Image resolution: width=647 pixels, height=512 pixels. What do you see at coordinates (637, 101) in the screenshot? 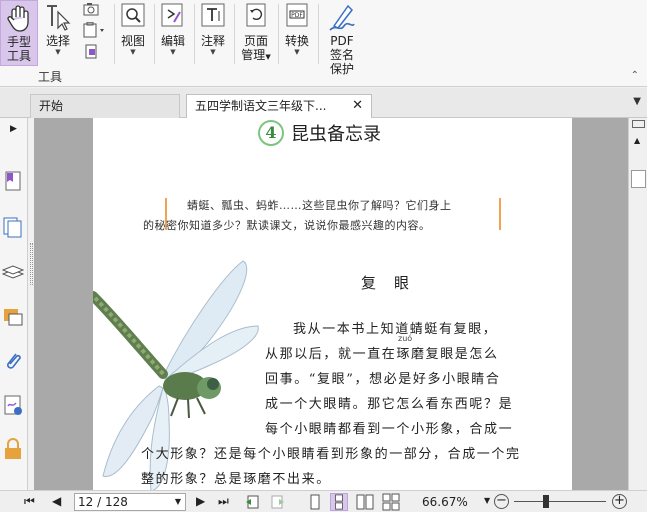
I see `tab-list-dropdown-icon: ▼` at bounding box center [637, 101].